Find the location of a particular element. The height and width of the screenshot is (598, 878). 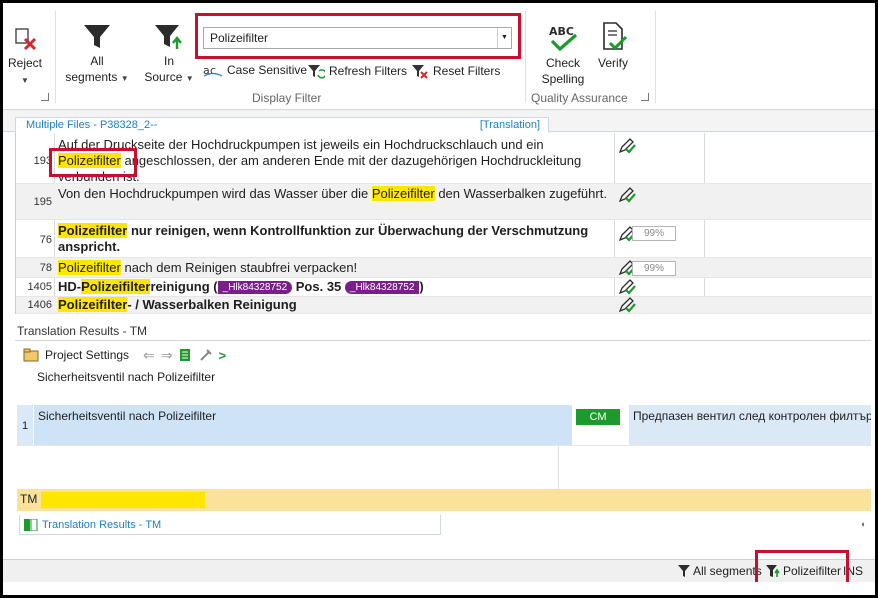

refresh-filter-icon is located at coordinates (316, 72).